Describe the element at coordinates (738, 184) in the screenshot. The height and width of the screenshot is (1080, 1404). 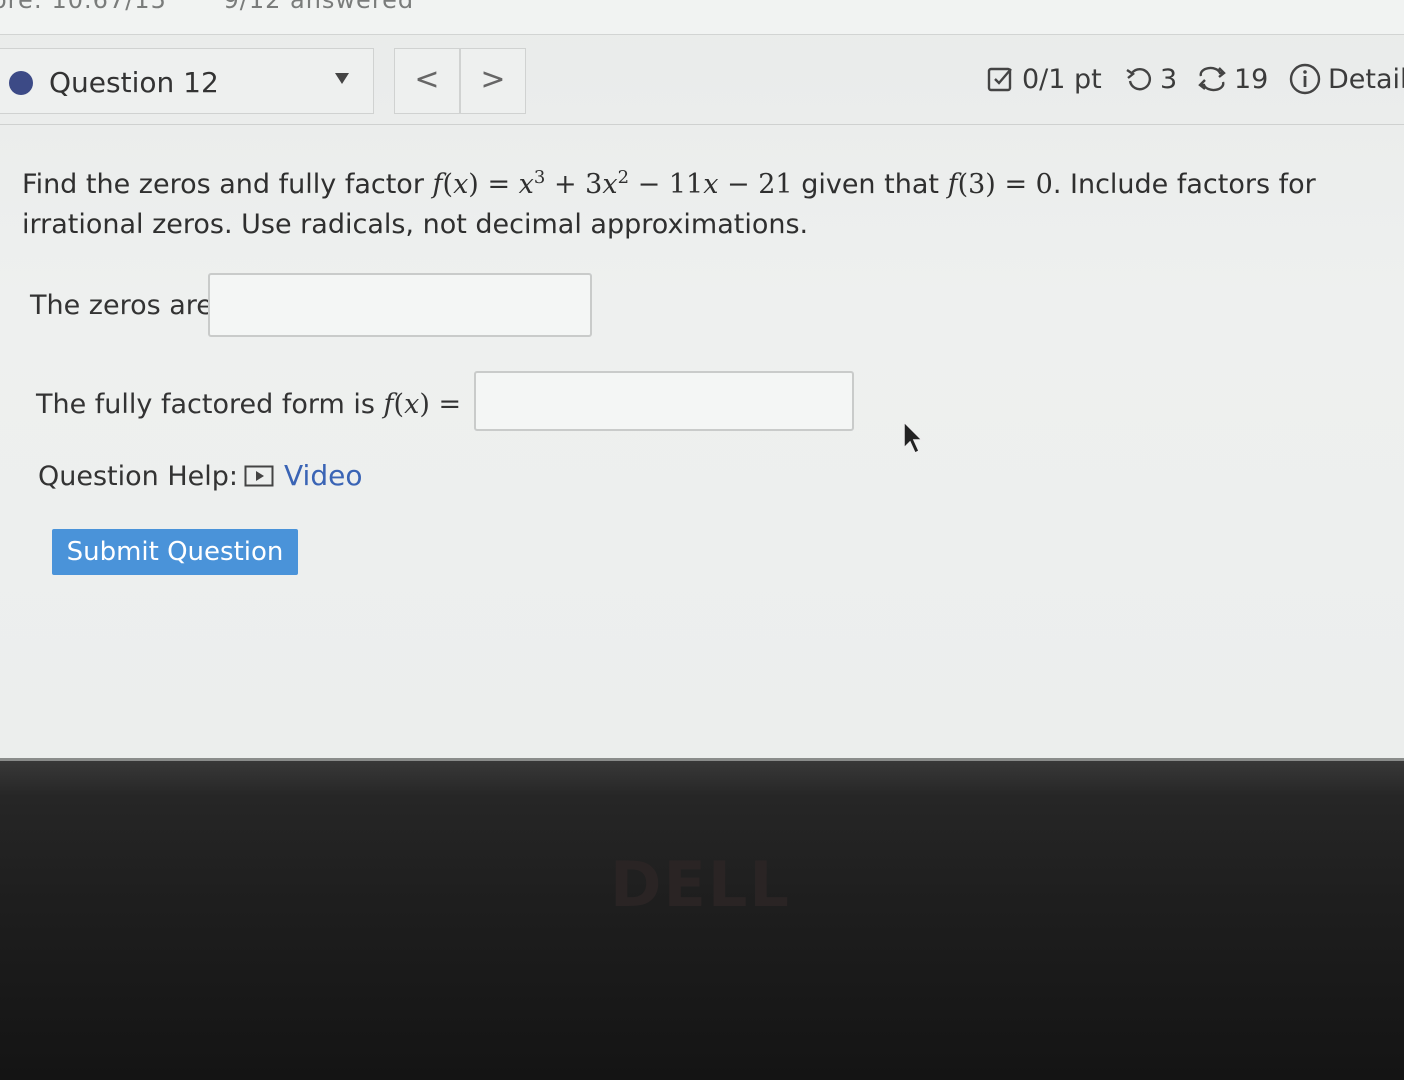
I see `operator-3: −` at that location.